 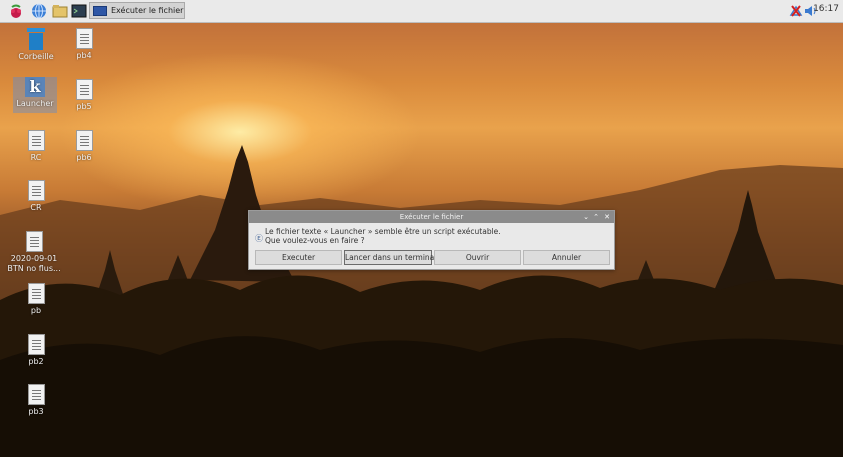 I want to click on dialog-titlebar: Exécuter le fichier ⌄ ⌃ ✕, so click(x=431, y=217).